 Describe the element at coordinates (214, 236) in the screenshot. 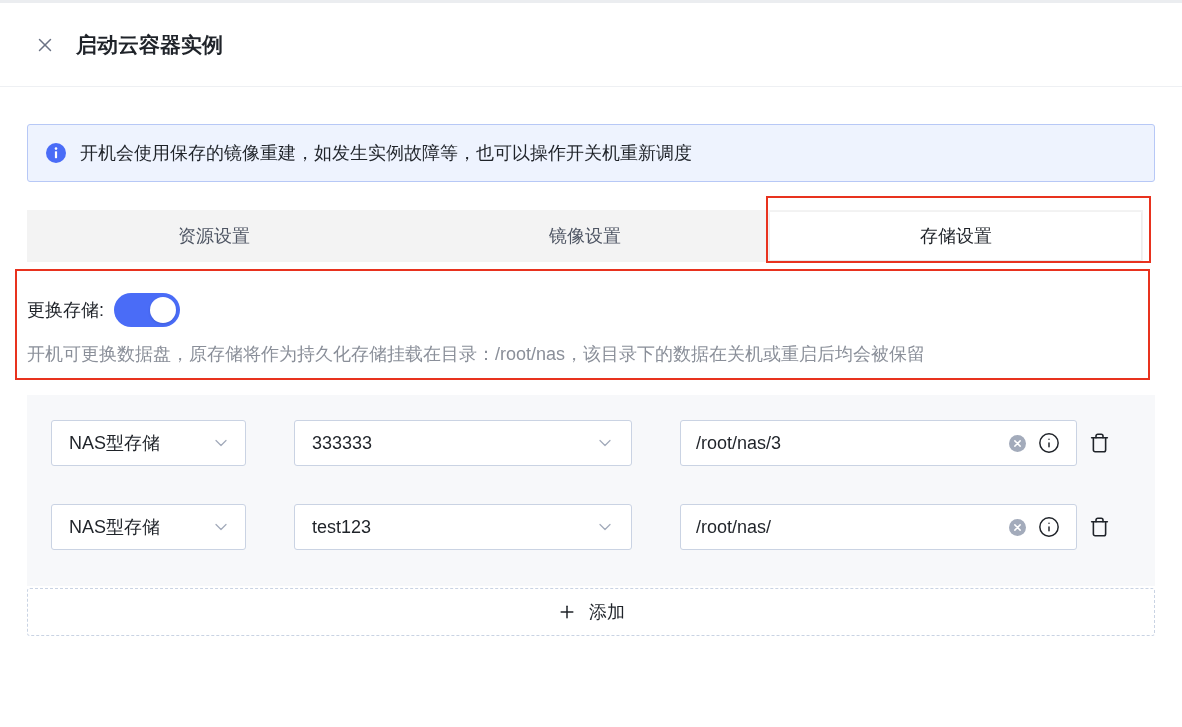

I see `tab: 资源设置` at that location.